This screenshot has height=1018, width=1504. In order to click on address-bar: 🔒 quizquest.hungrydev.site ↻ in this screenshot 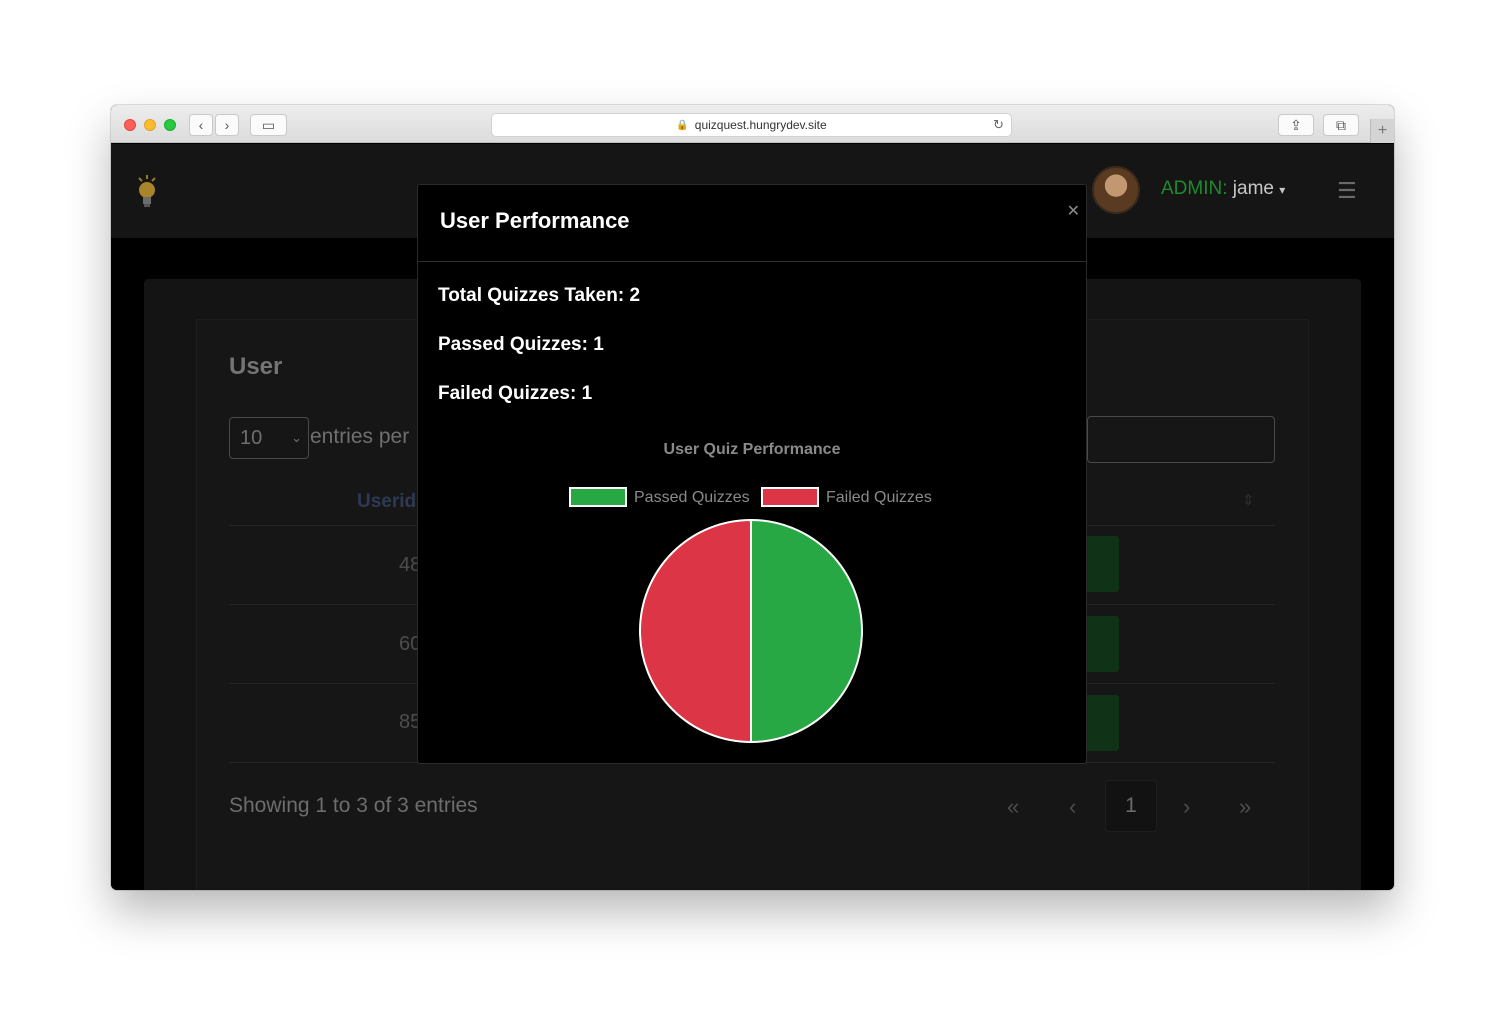, I will do `click(751, 125)`.